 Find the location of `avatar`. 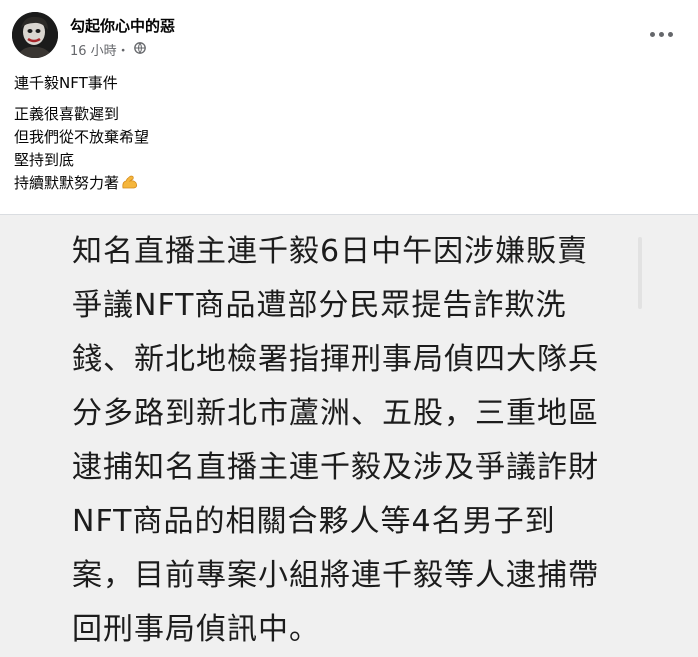

avatar is located at coordinates (35, 35).